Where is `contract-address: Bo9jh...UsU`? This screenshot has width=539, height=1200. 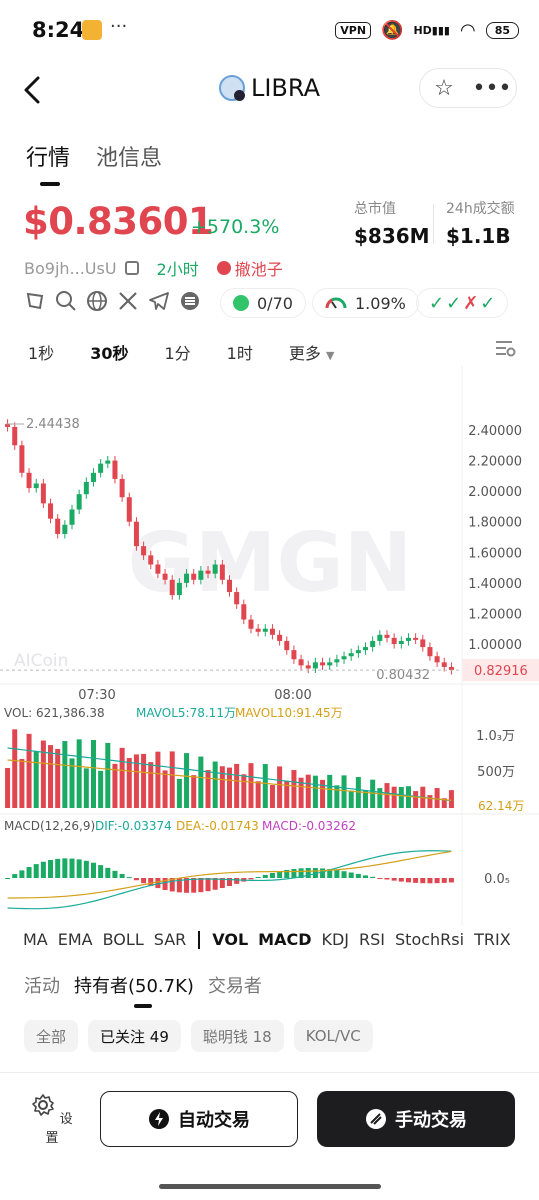
contract-address: Bo9jh...UsU is located at coordinates (70, 268).